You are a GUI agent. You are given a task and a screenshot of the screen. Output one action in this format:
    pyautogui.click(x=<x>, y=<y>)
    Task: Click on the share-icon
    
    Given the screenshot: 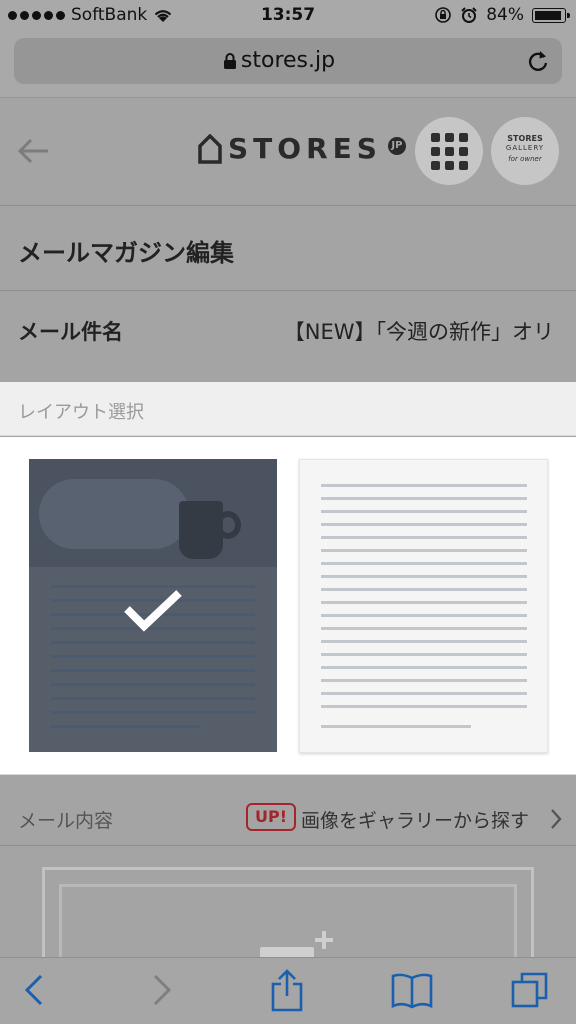 What is the action you would take?
    pyautogui.click(x=287, y=990)
    